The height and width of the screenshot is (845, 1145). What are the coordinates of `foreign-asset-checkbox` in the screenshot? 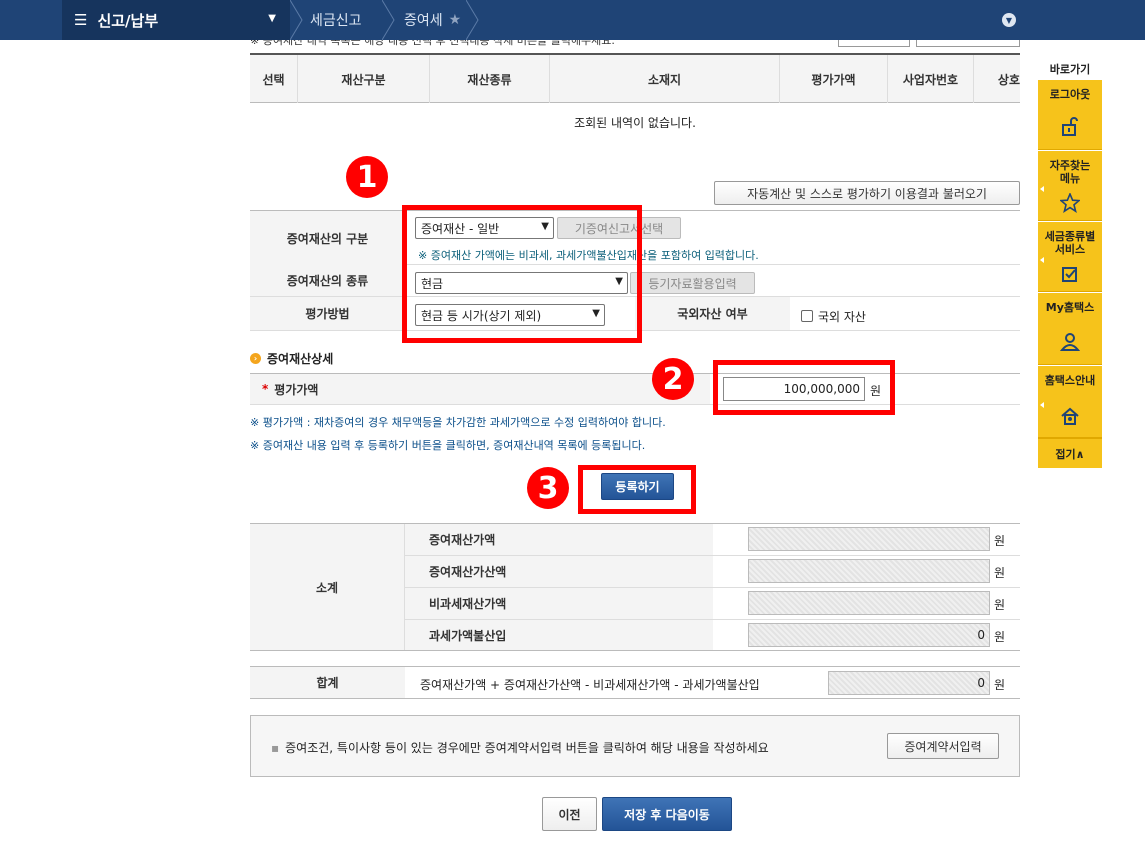 It's located at (807, 316).